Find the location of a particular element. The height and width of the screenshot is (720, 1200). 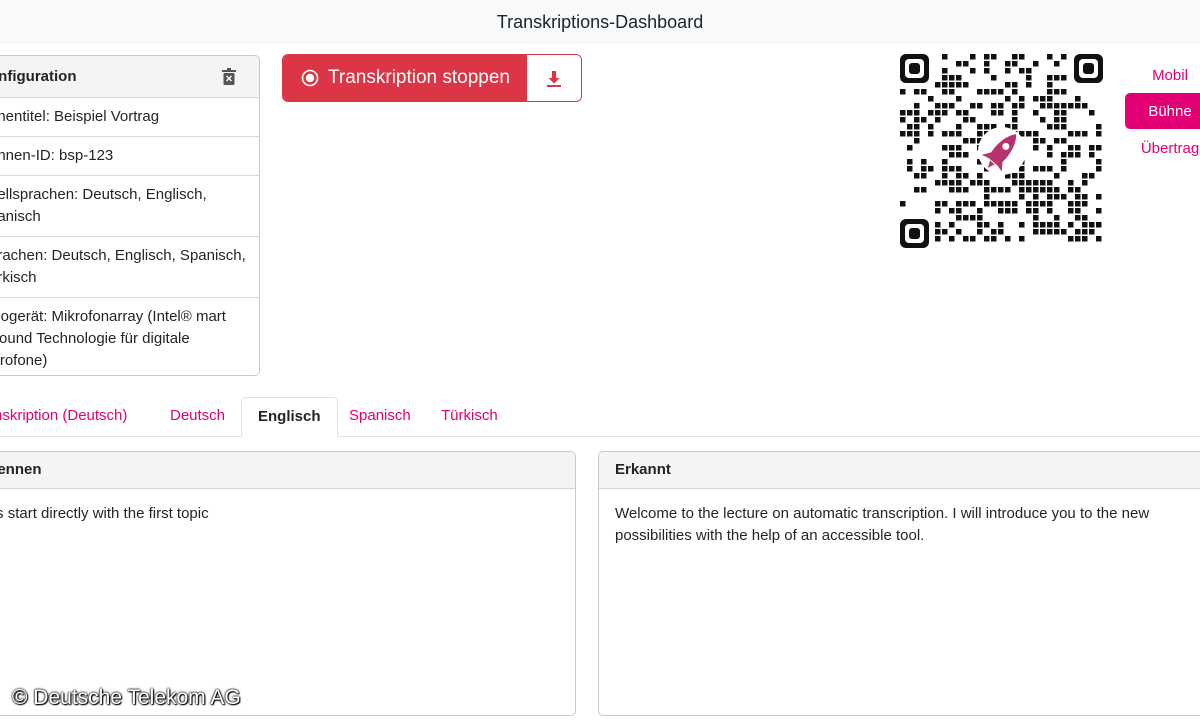

tab-transcription-german: nskription (Deutsch) is located at coordinates (71, 416).